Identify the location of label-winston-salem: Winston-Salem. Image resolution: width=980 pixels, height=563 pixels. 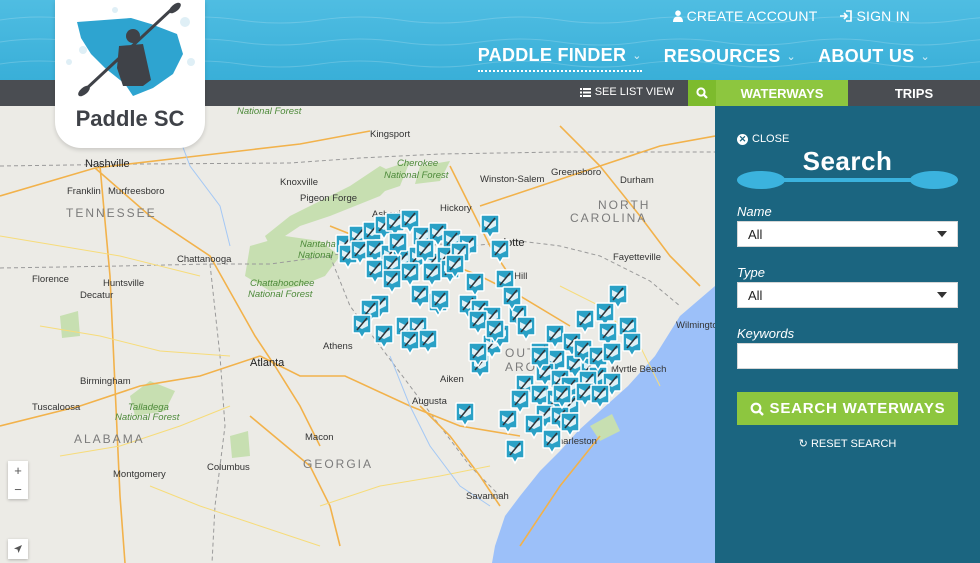
(512, 179).